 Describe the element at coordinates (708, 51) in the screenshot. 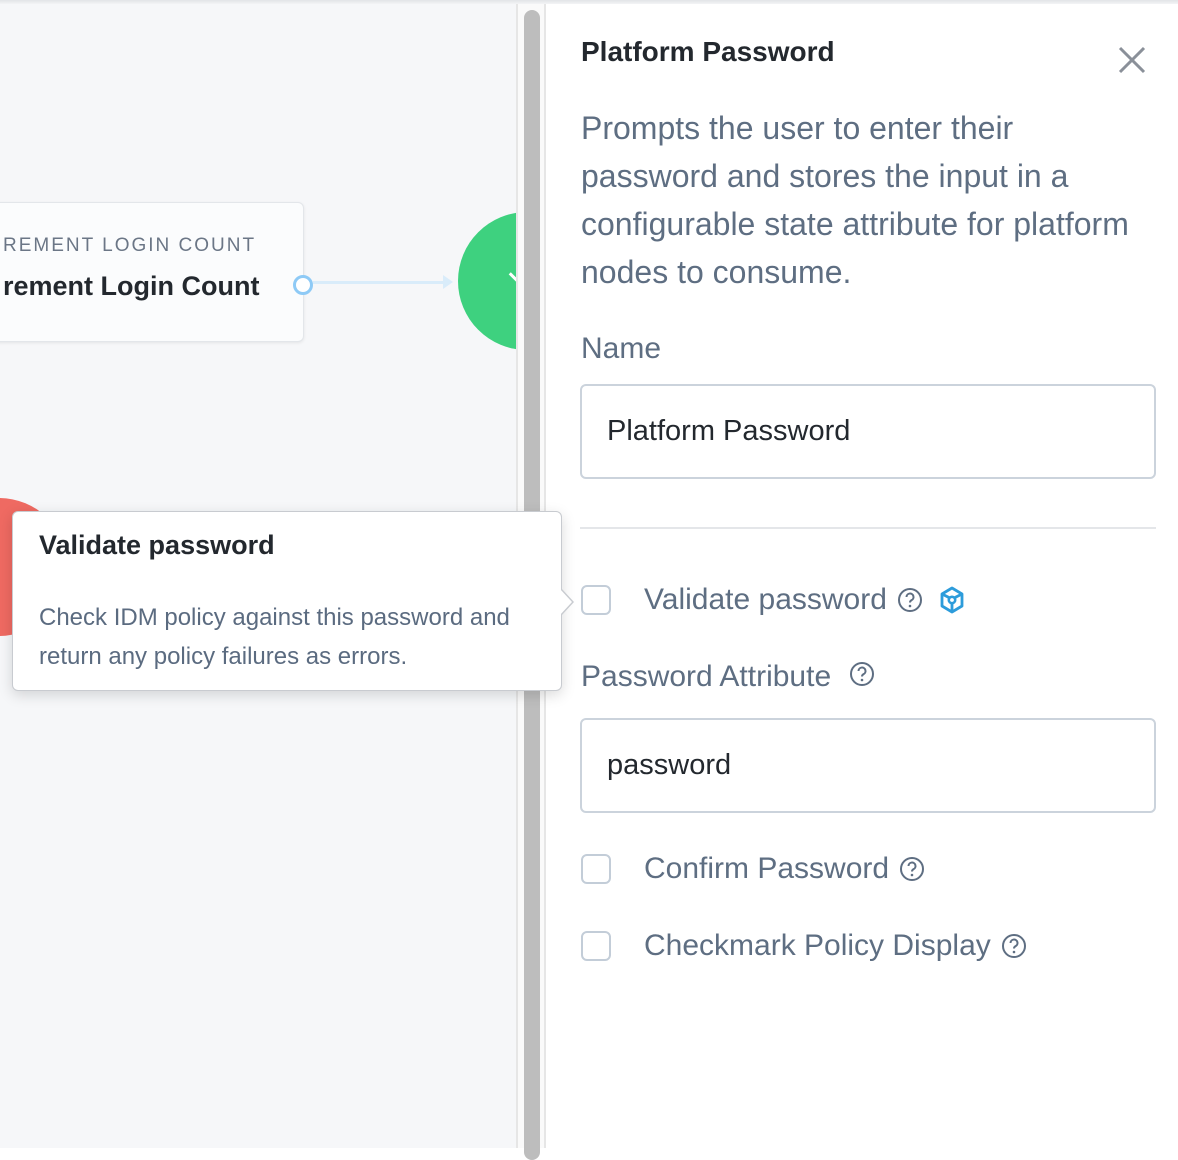

I see `panel-title: Platform Password` at that location.